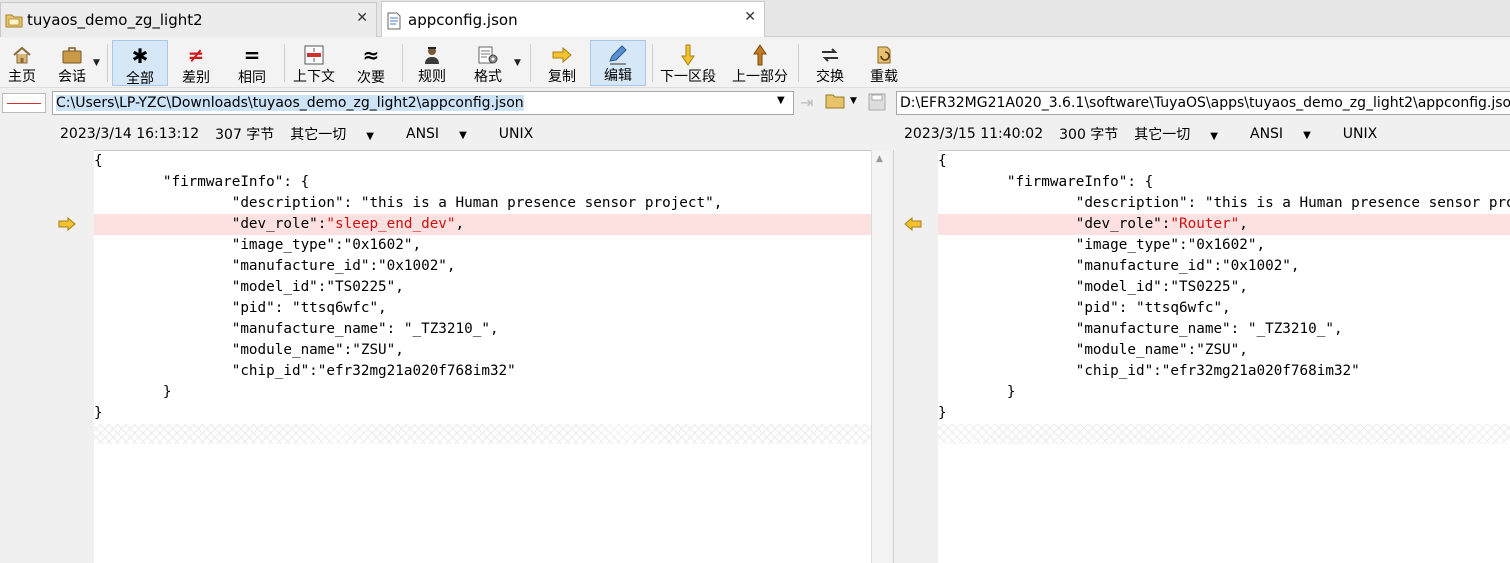  What do you see at coordinates (877, 104) in the screenshot?
I see `save-icon` at bounding box center [877, 104].